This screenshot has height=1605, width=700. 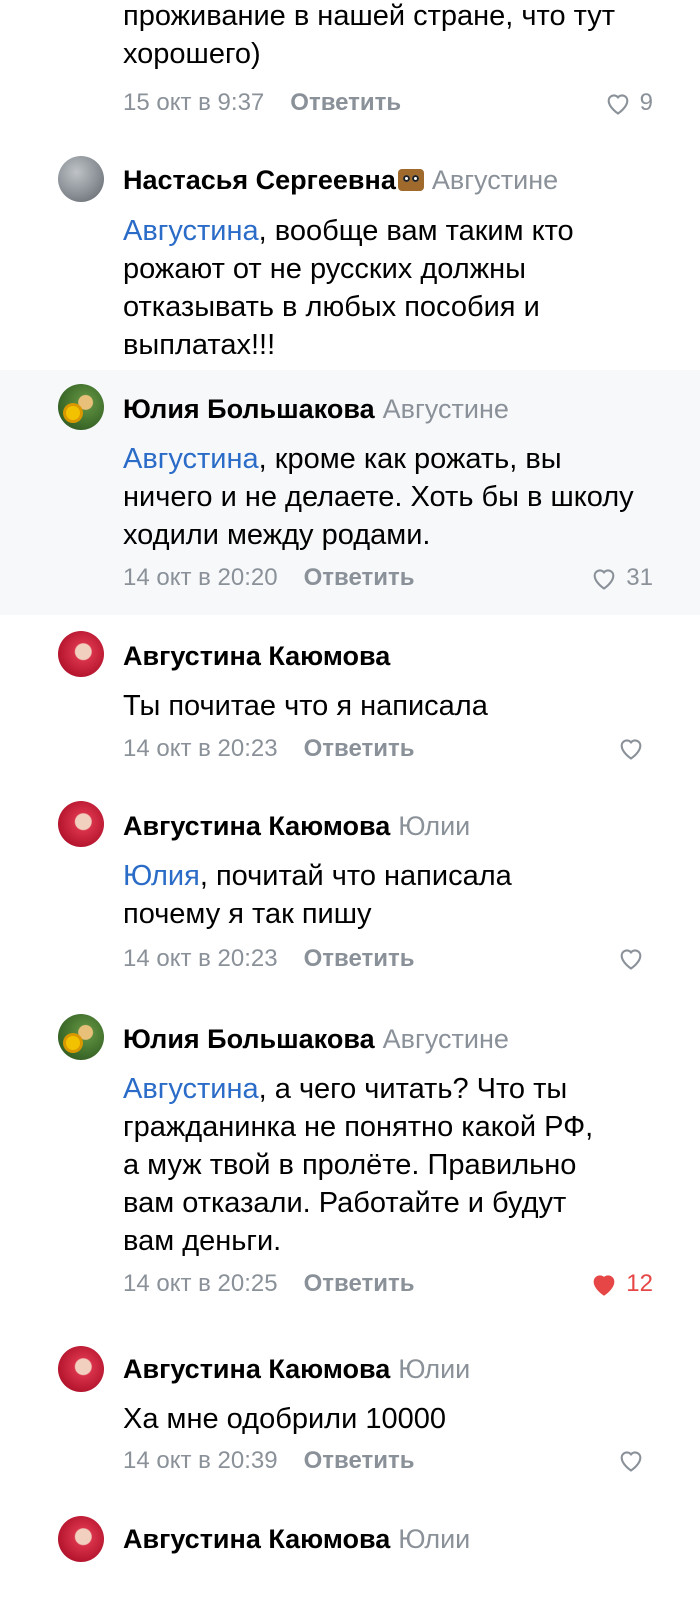 I want to click on comment-time: 14 окт в 20:39, so click(x=200, y=1460).